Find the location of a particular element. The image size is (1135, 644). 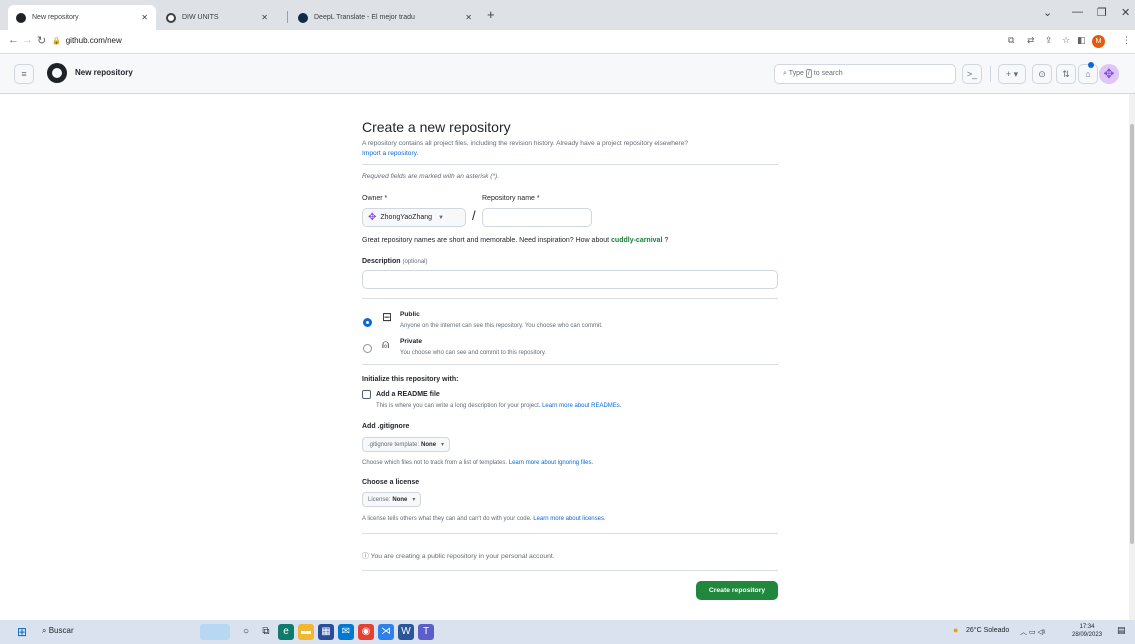

github-icon is located at coordinates (21, 17).